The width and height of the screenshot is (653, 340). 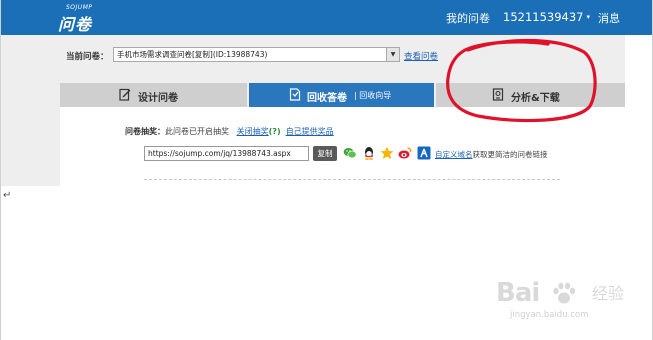 I want to click on custom-domain-text: 获取更简洁的问卷链接, so click(x=510, y=154).